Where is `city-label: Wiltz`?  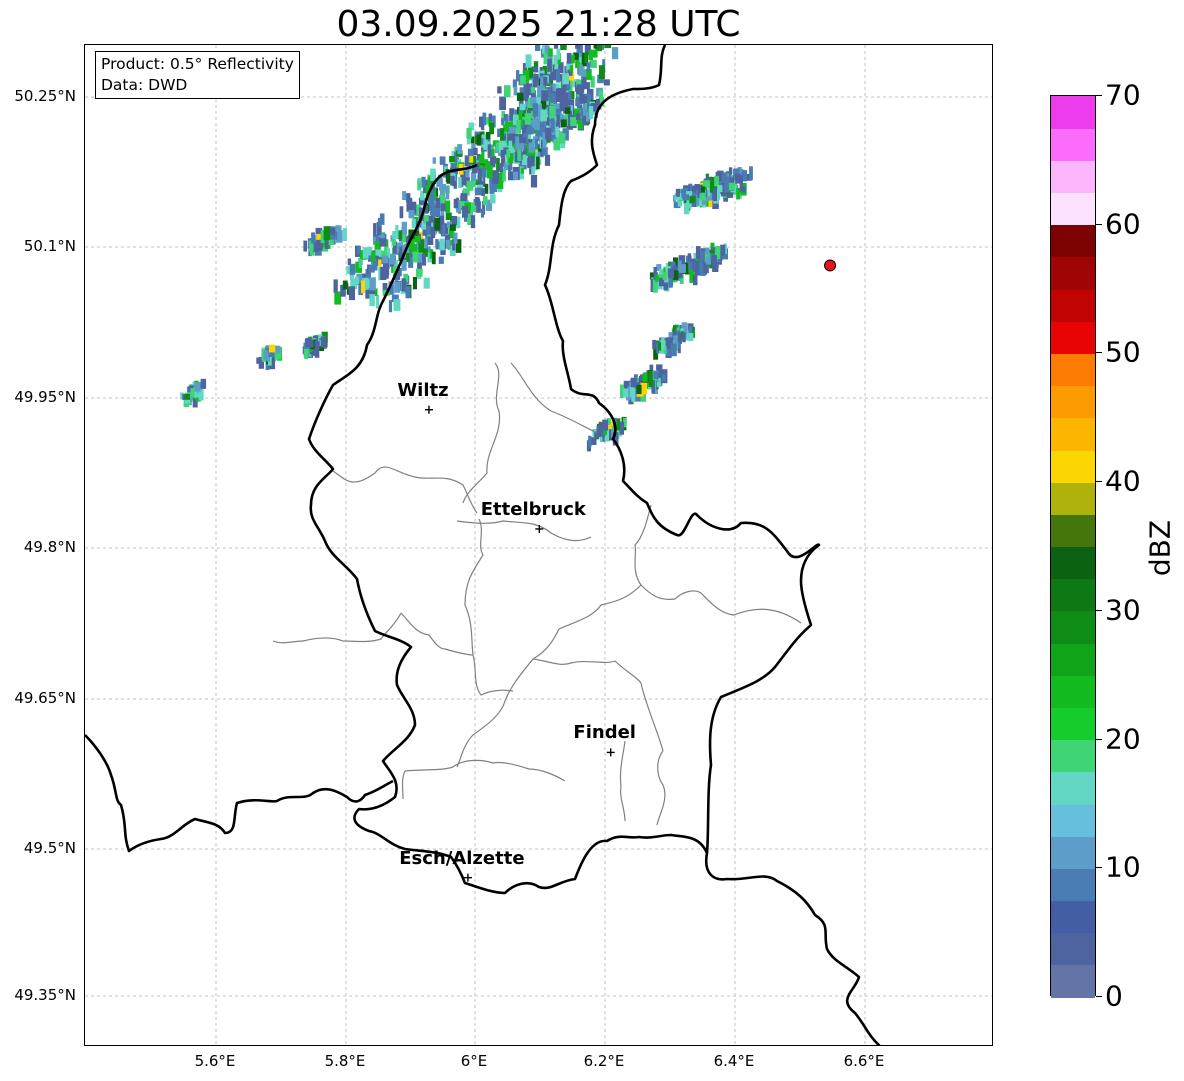 city-label: Wiltz is located at coordinates (423, 390).